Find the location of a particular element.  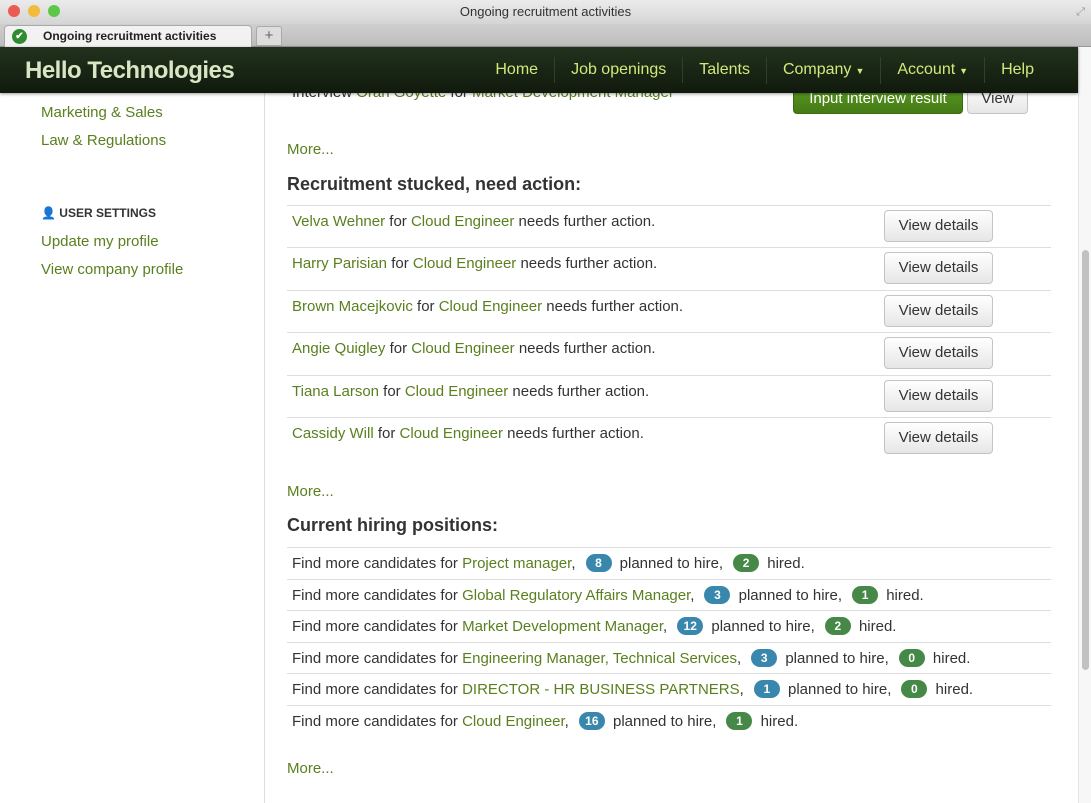

nav-item-company: Company ▼ is located at coordinates (822, 70).